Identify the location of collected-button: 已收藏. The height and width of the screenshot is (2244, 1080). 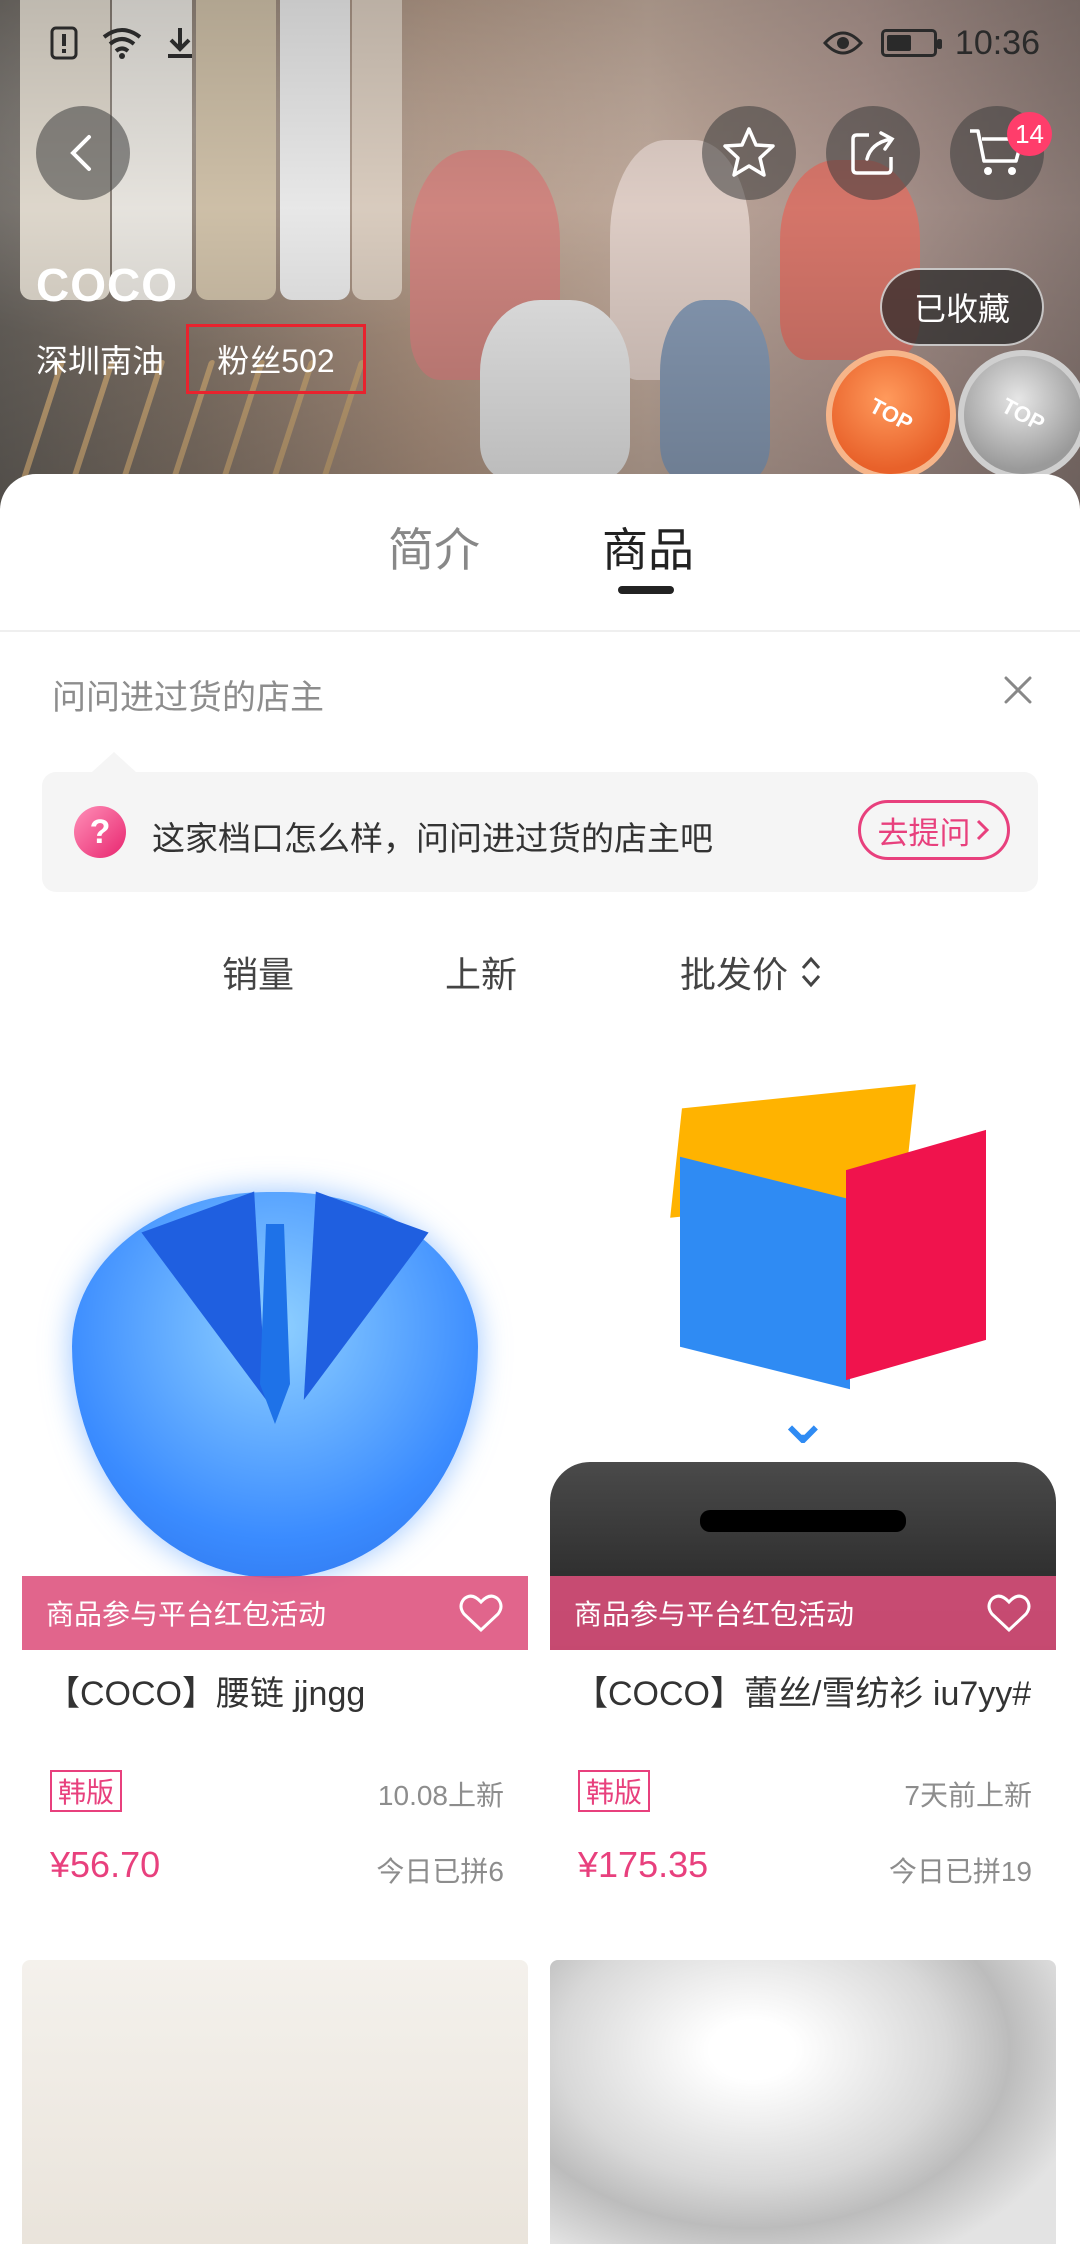
(962, 307).